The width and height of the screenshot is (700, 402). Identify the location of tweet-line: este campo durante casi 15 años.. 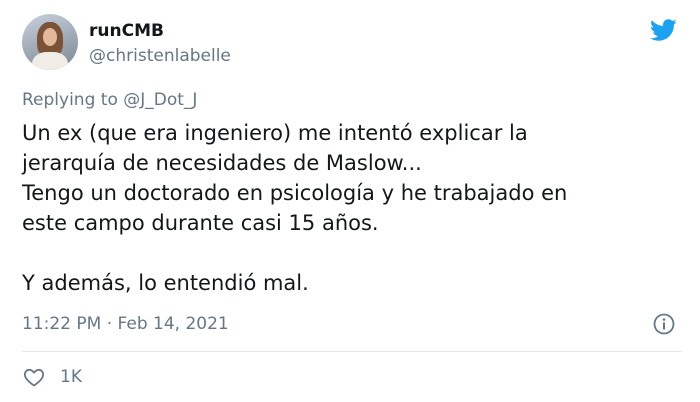
(200, 223).